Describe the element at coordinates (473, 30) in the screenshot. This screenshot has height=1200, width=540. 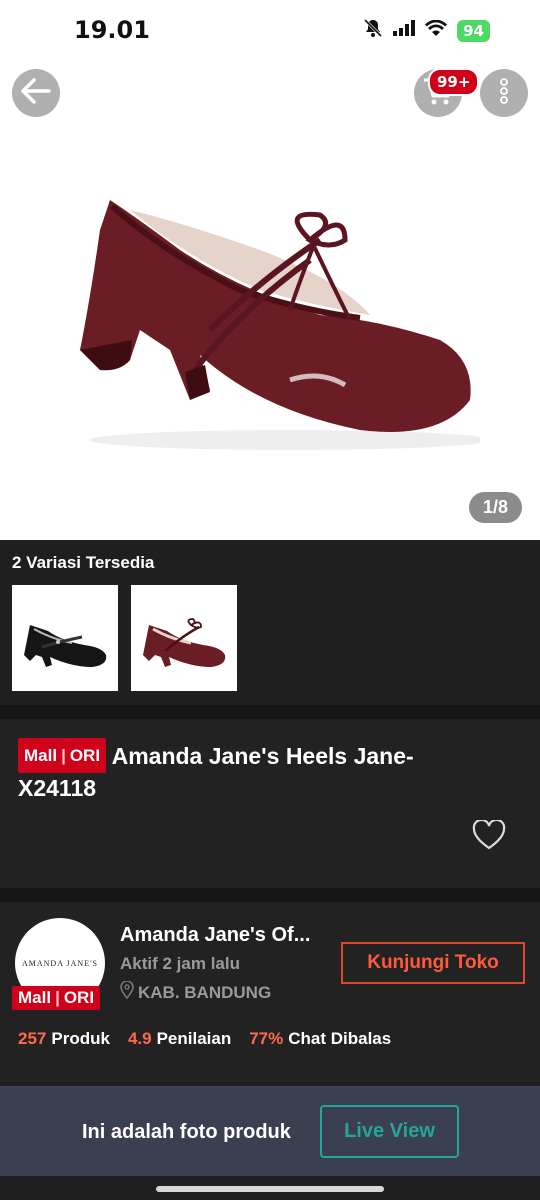
I see `battery-indicator: 94` at that location.